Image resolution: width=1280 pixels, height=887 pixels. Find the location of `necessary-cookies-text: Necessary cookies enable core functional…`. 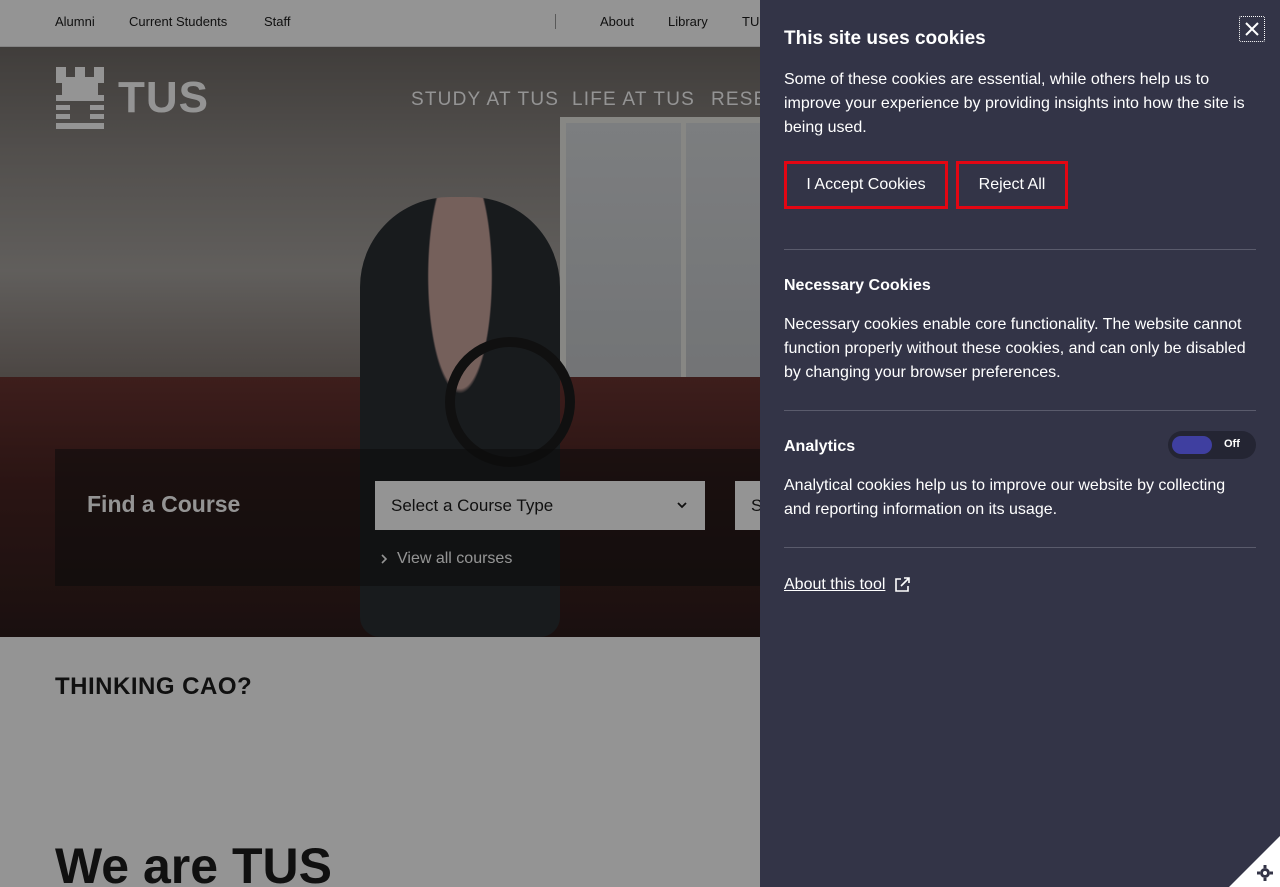

necessary-cookies-text: Necessary cookies enable core functional… is located at coordinates (1015, 348).